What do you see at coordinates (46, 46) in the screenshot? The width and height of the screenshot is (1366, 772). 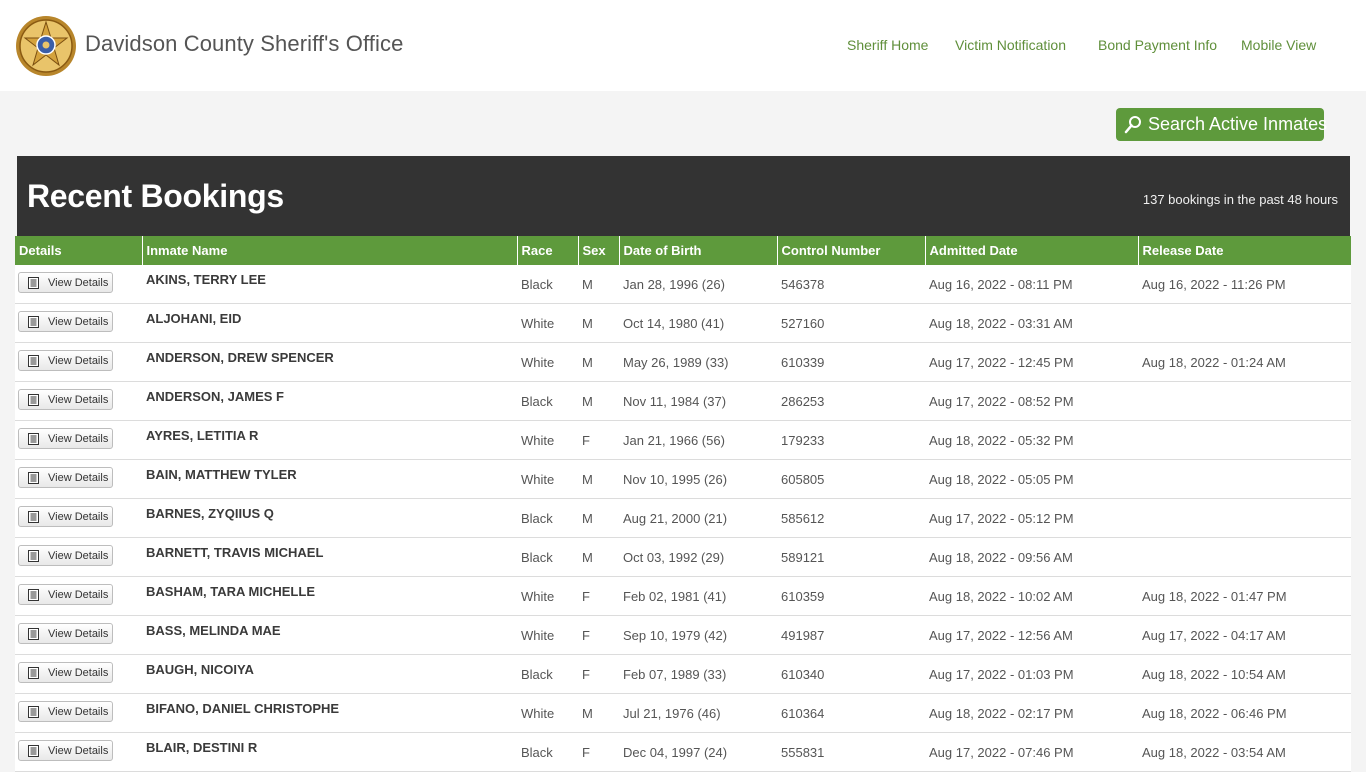 I see `sheriff-star-badge-icon` at bounding box center [46, 46].